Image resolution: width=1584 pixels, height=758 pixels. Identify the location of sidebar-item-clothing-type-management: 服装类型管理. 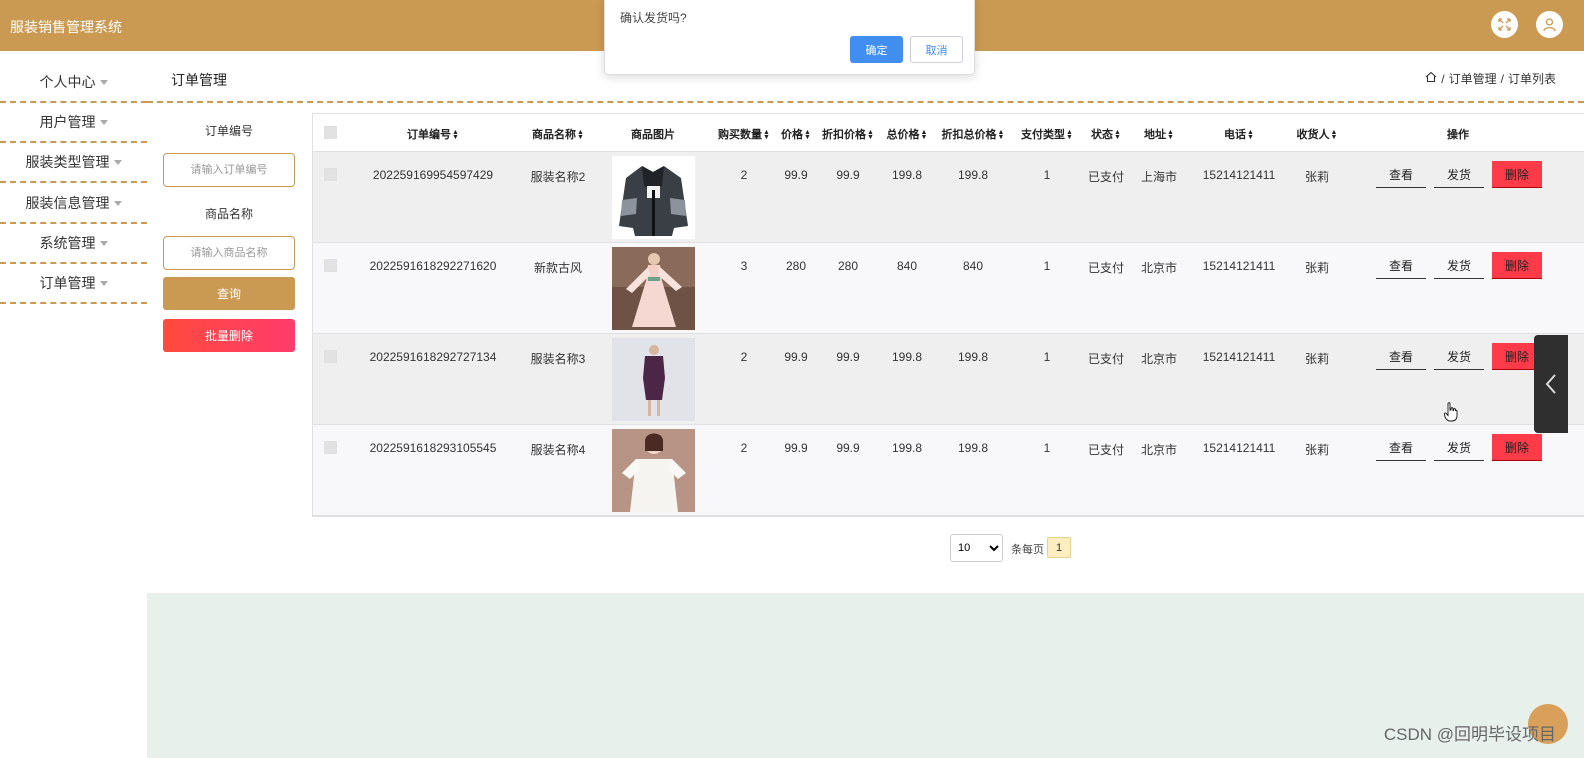
(73, 163).